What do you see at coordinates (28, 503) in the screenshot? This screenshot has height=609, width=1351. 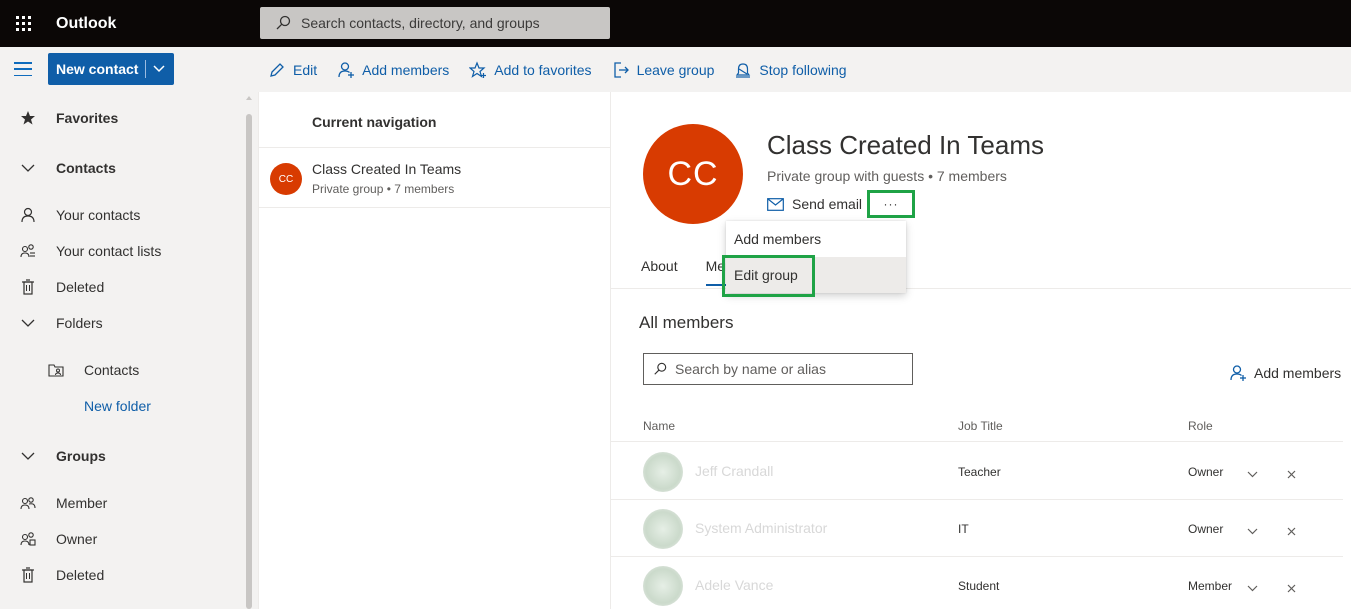 I see `people-icon` at bounding box center [28, 503].